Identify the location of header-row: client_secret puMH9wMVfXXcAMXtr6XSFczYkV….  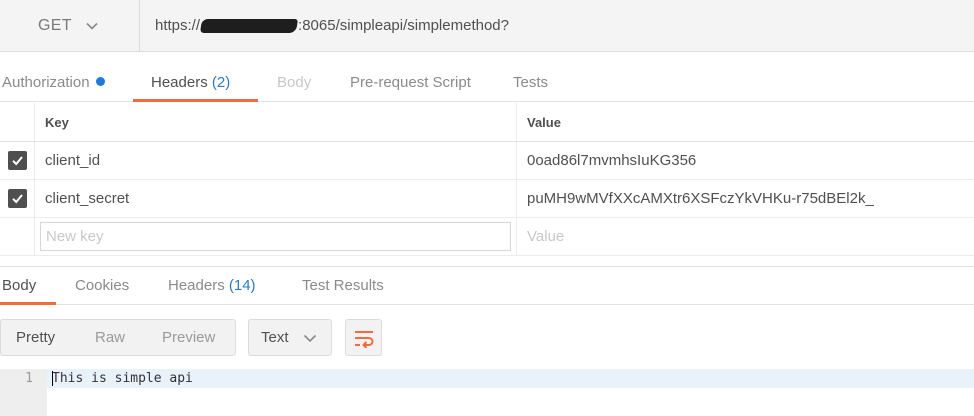
(487, 199).